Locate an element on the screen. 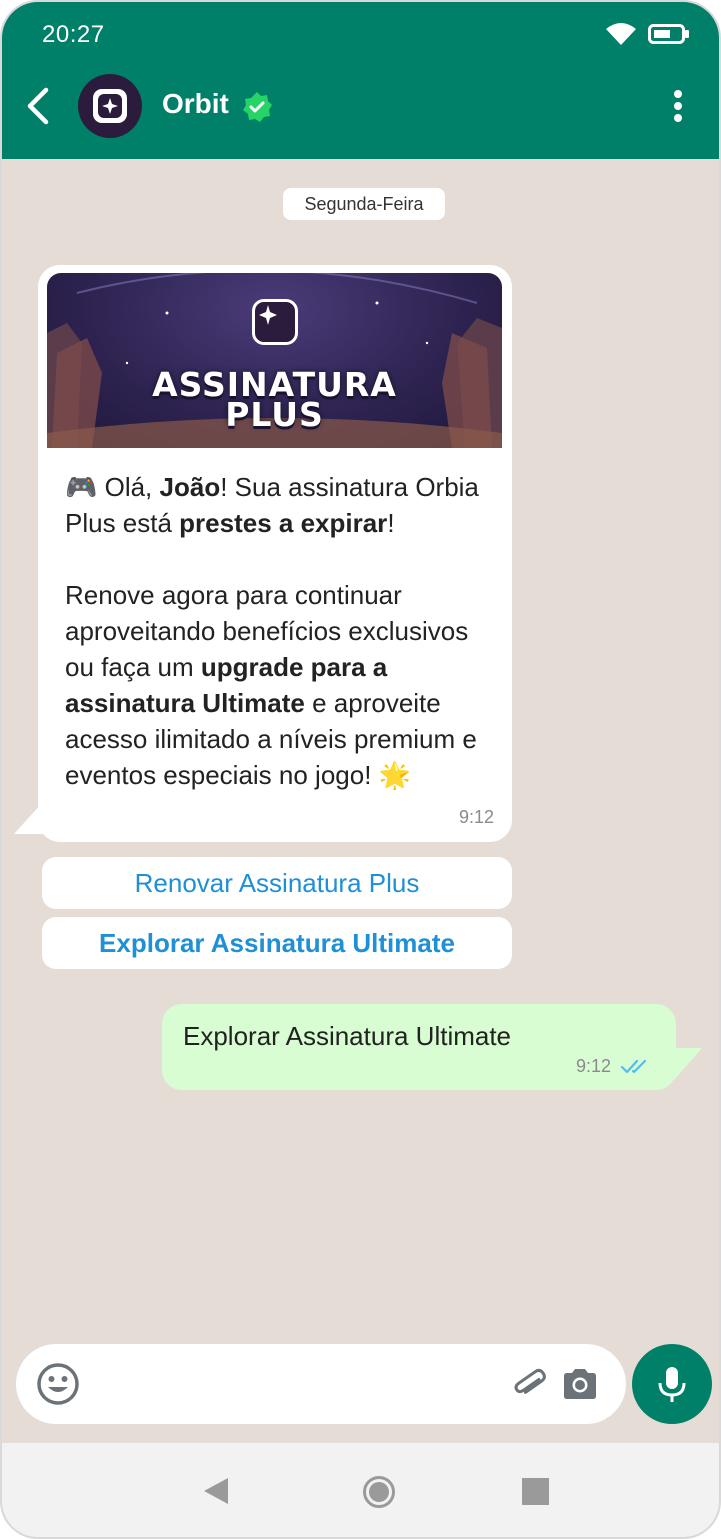 This screenshot has height=1539, width=721. message-input is located at coordinates (321, 1384).